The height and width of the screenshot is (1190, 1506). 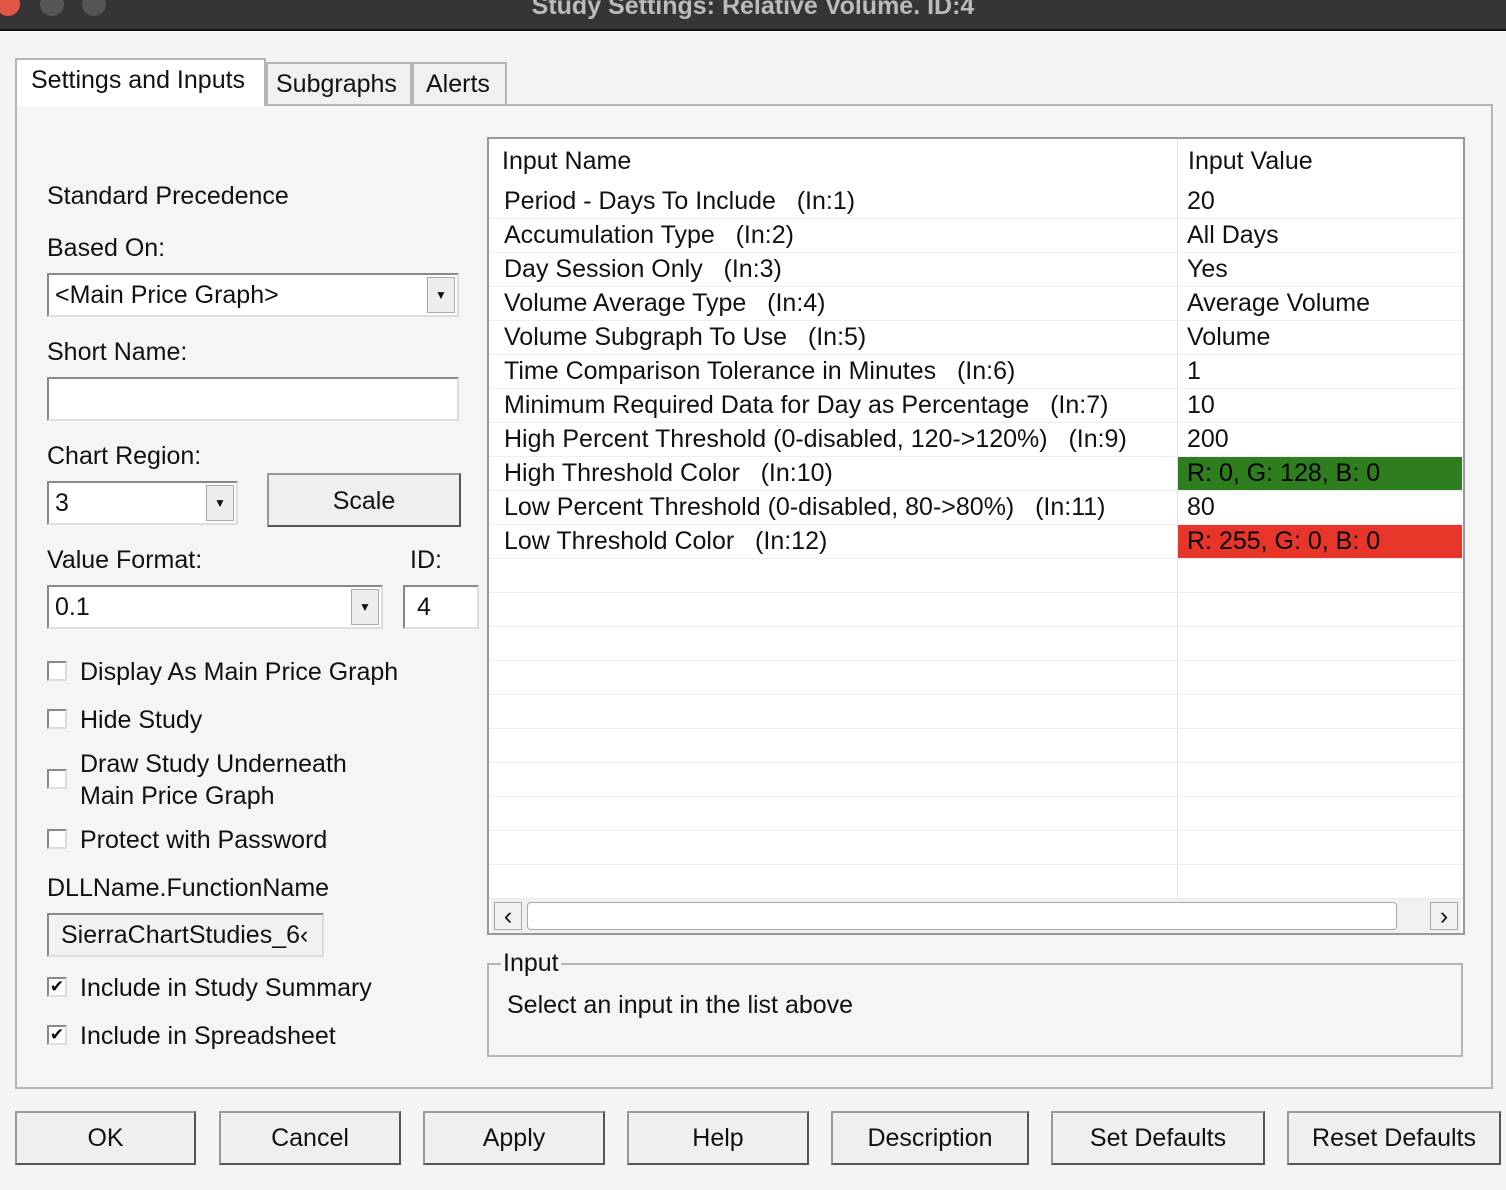 What do you see at coordinates (514, 1138) in the screenshot?
I see `apply-button: Apply` at bounding box center [514, 1138].